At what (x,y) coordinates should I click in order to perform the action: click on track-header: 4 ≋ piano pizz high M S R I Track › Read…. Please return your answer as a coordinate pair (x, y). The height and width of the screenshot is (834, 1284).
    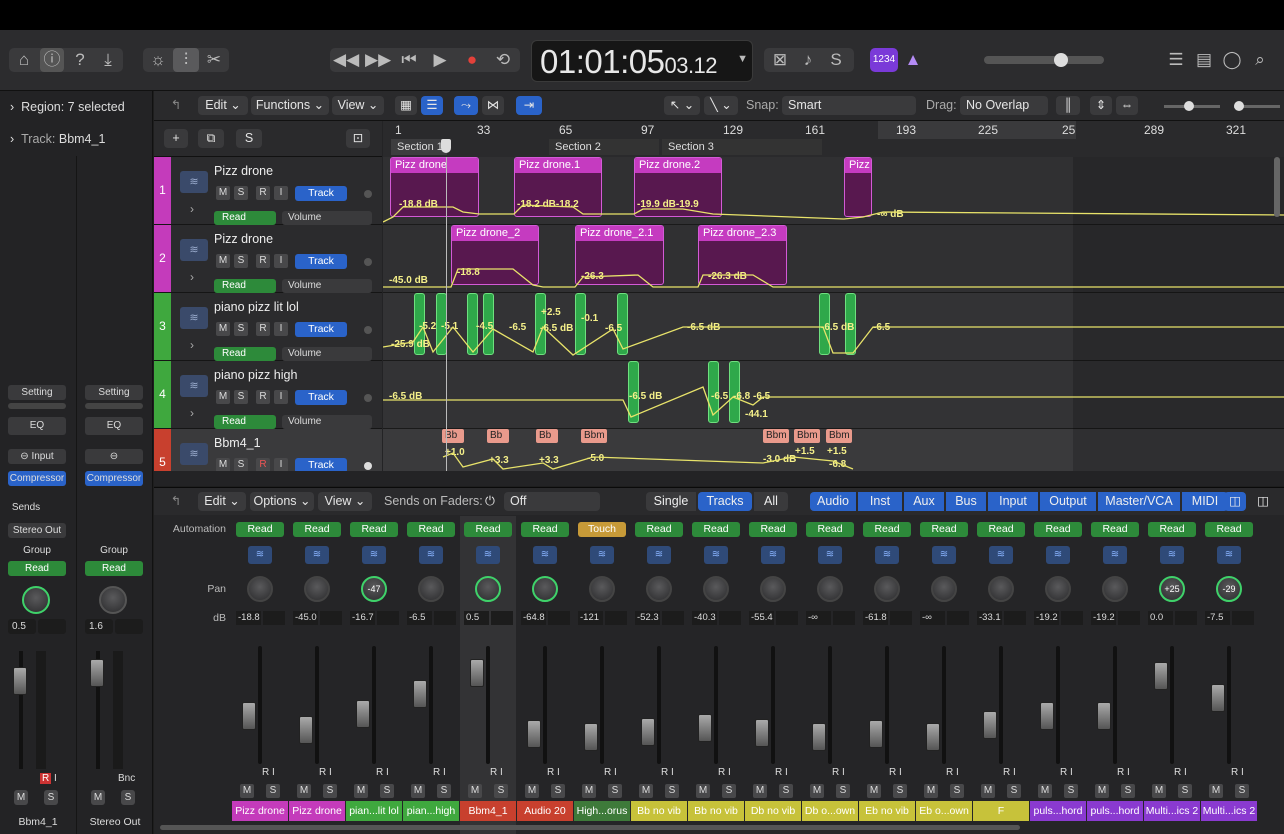
    Looking at the image, I should click on (268, 395).